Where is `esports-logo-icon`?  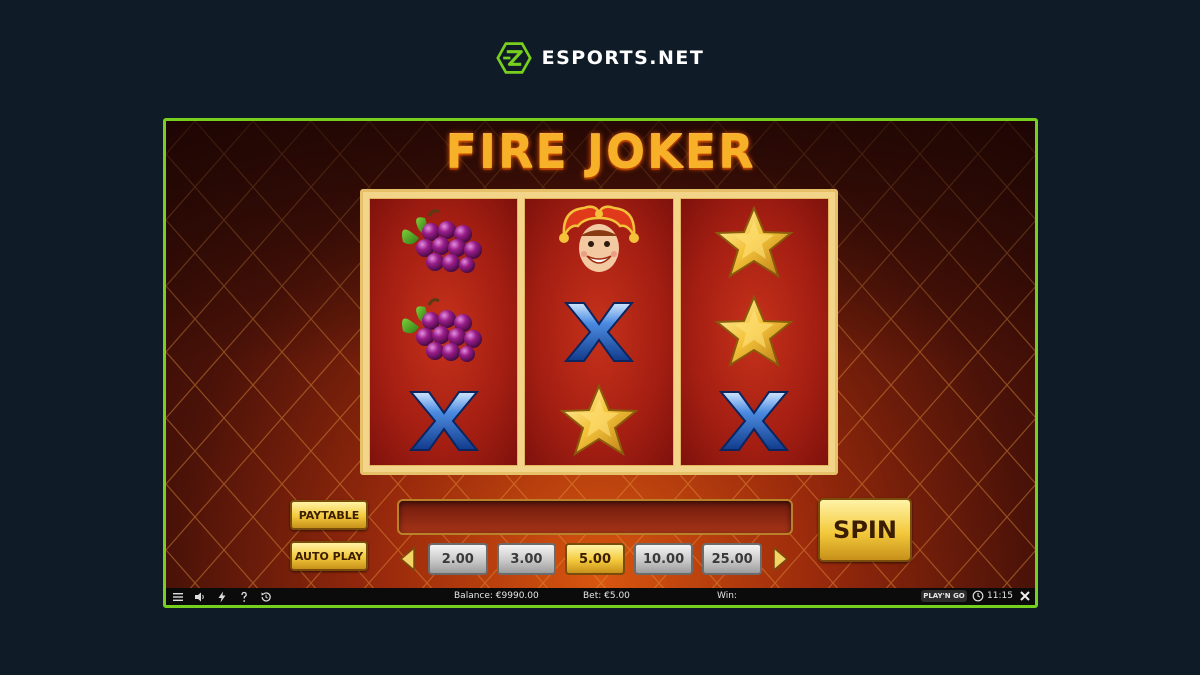
esports-logo-icon is located at coordinates (513, 58).